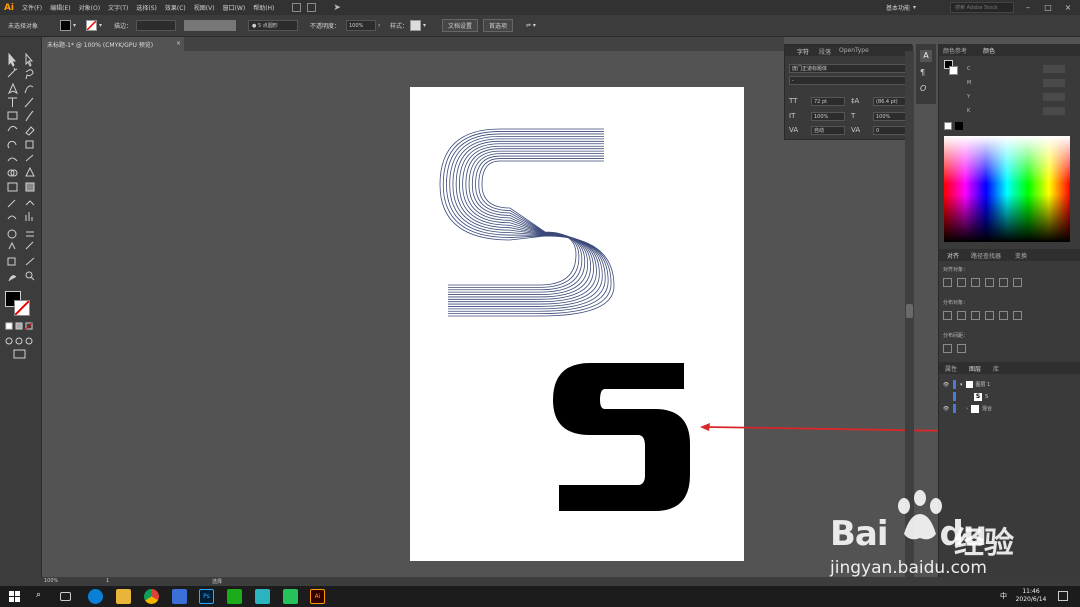 The image size is (1080, 607). I want to click on kerning-field: 自动, so click(828, 130).